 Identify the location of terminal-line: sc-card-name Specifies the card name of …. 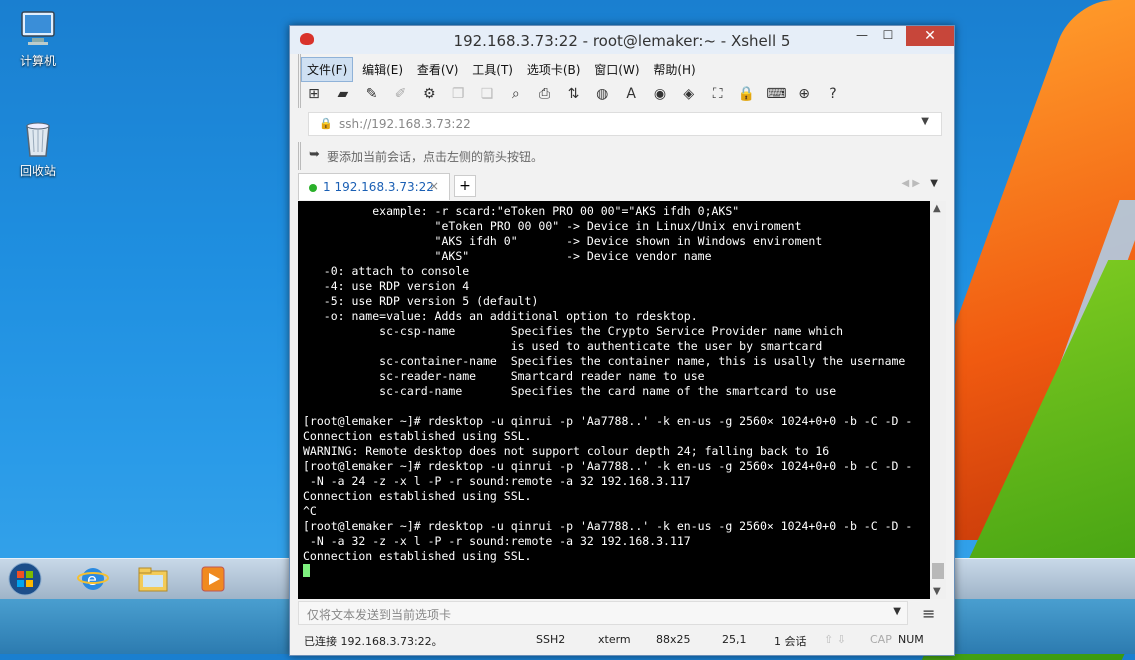
(608, 391).